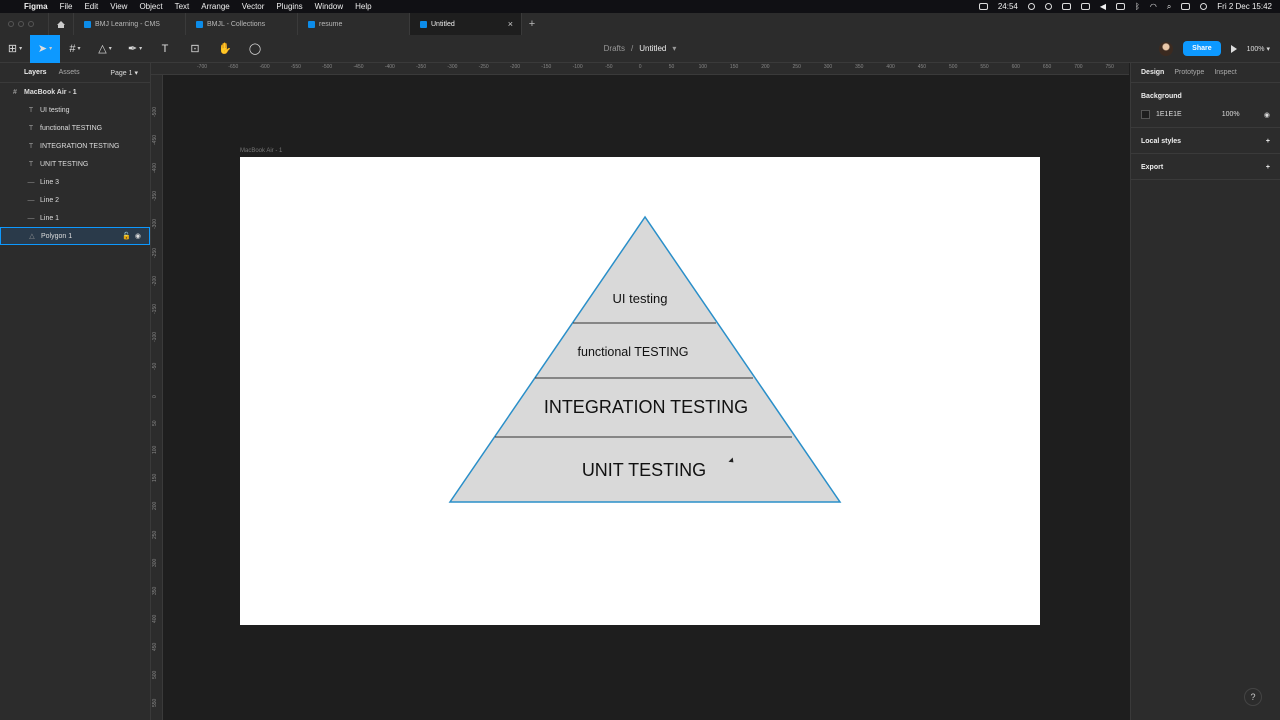  I want to click on ruler-tick-label: 150, so click(734, 67).